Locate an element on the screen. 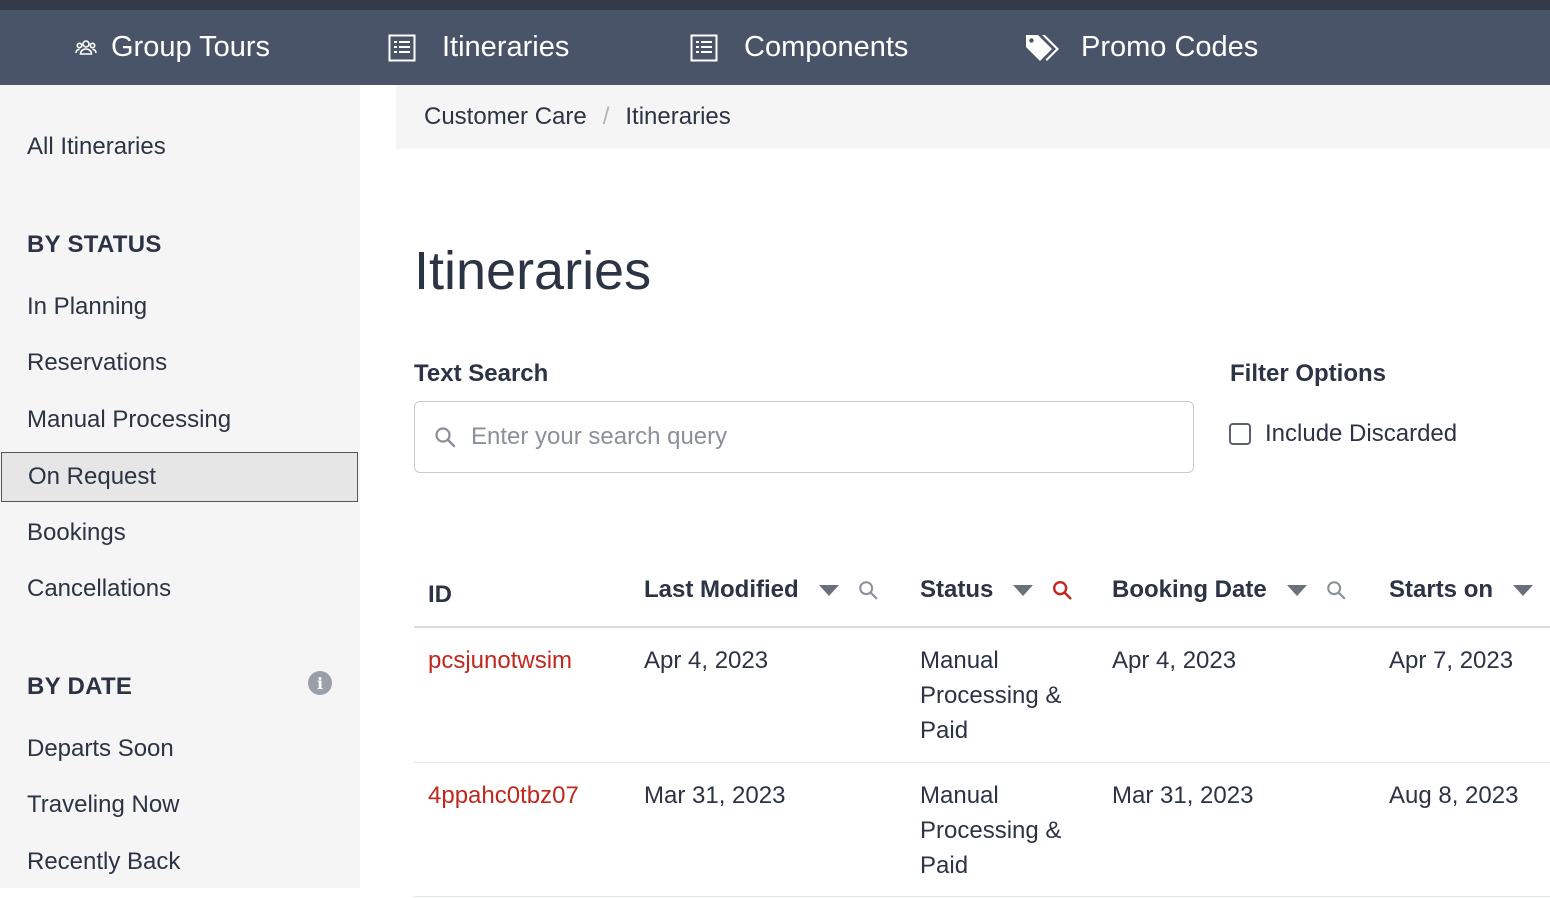 The width and height of the screenshot is (1550, 898). sidebar-item-recently-back: Recently Back is located at coordinates (180, 862).